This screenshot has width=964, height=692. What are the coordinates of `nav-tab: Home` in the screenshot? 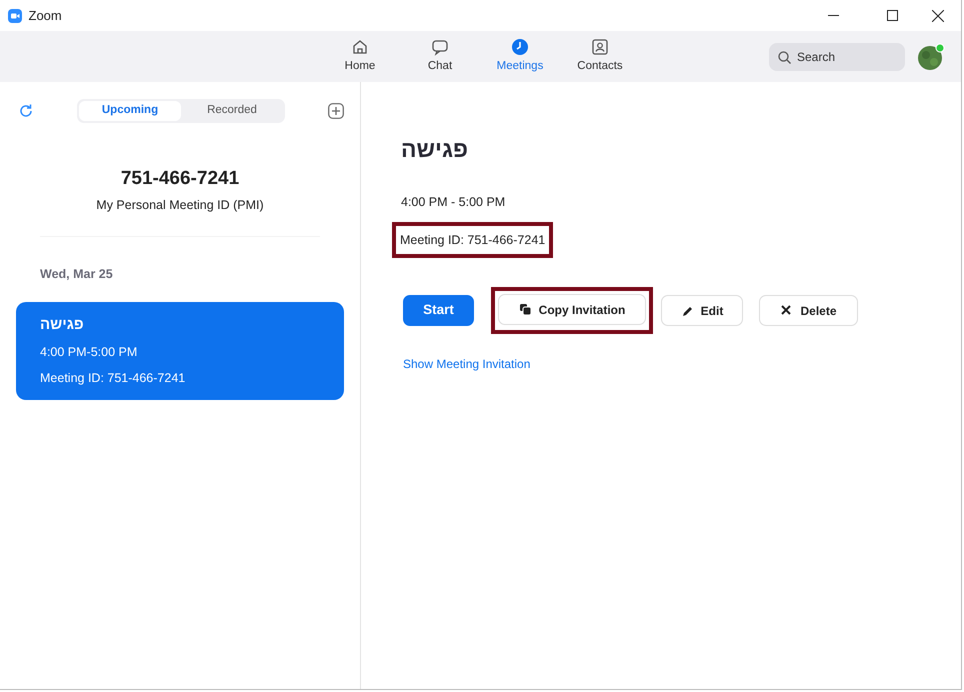 It's located at (360, 57).